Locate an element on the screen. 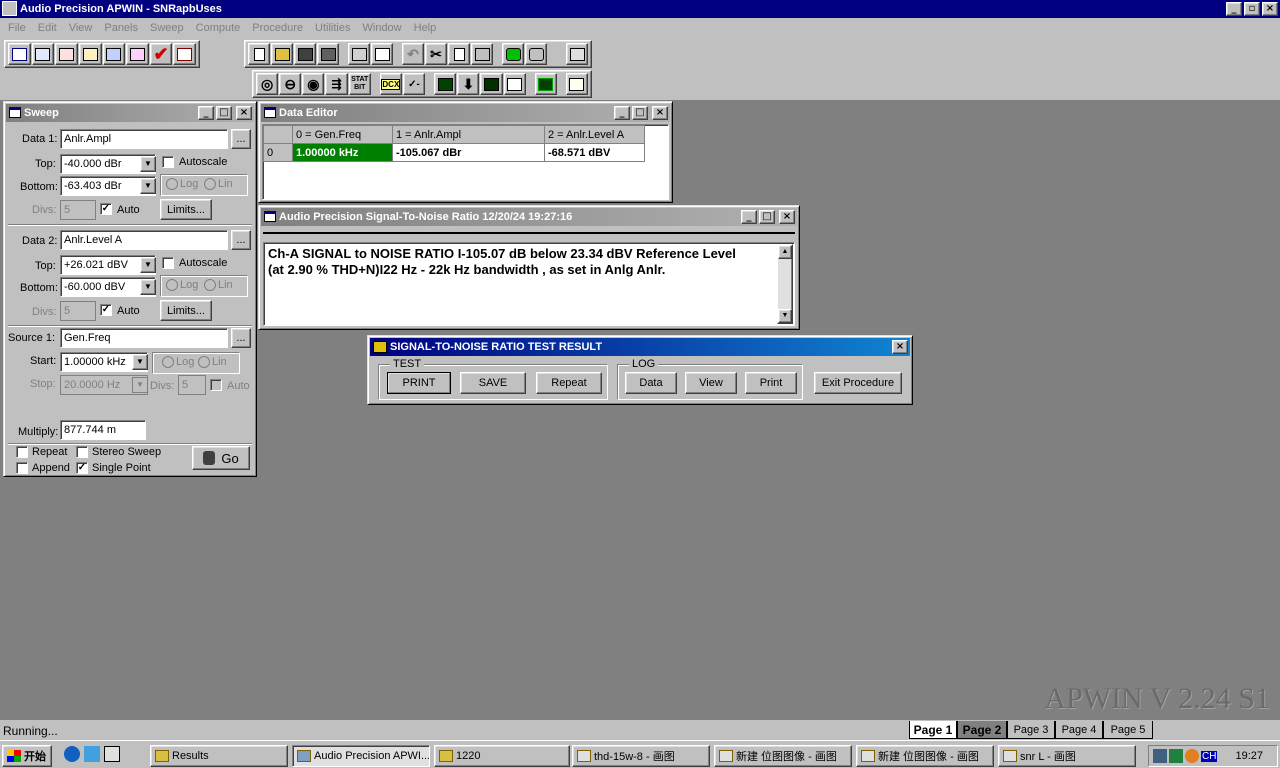 The height and width of the screenshot is (768, 1280). go-button: Go is located at coordinates (221, 458).